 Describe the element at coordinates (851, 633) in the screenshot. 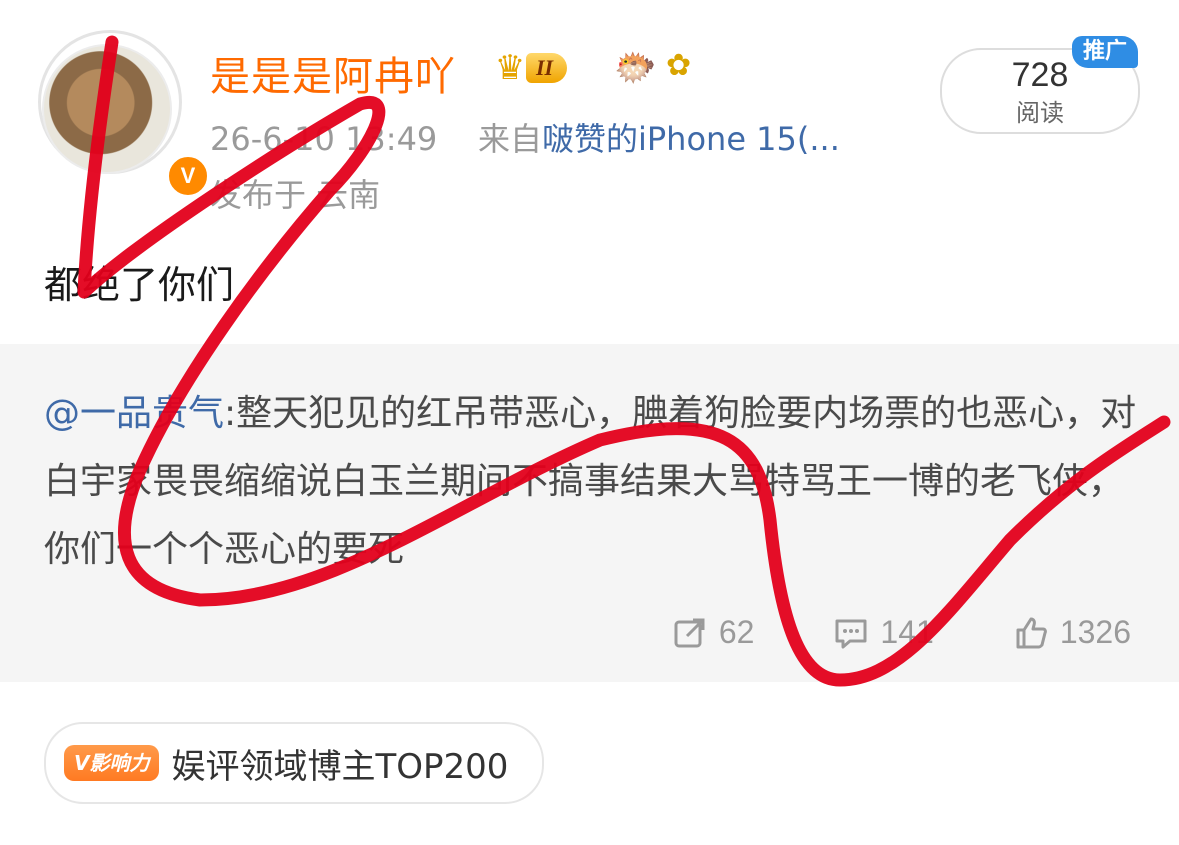

I see `comment-icon` at that location.